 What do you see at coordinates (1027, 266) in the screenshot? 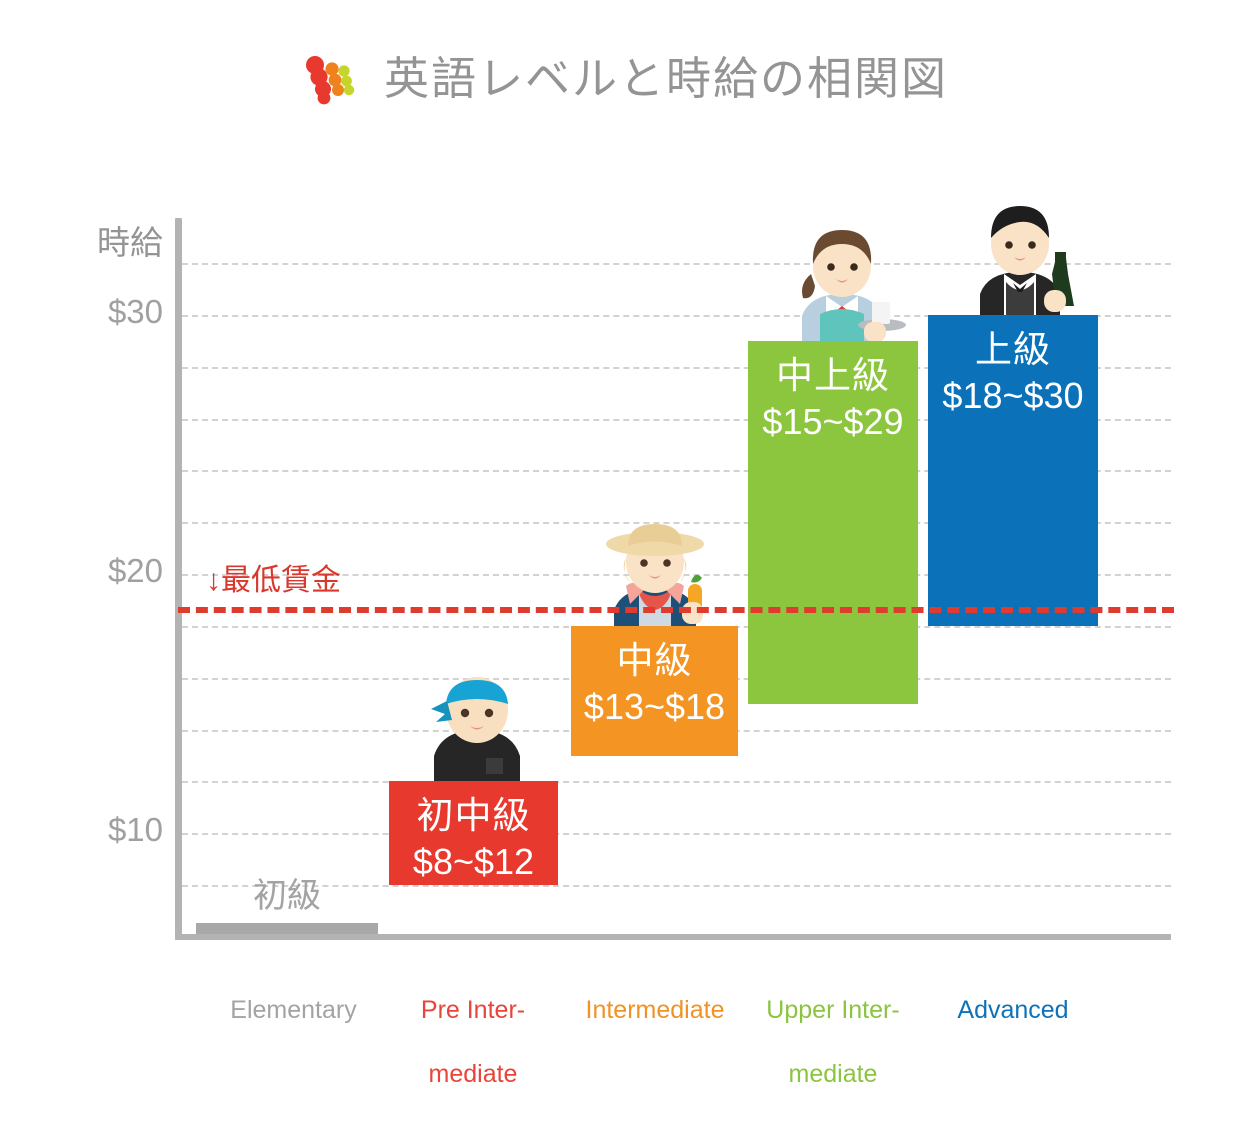
I see `figure-waiter-wine-bottle` at bounding box center [1027, 266].